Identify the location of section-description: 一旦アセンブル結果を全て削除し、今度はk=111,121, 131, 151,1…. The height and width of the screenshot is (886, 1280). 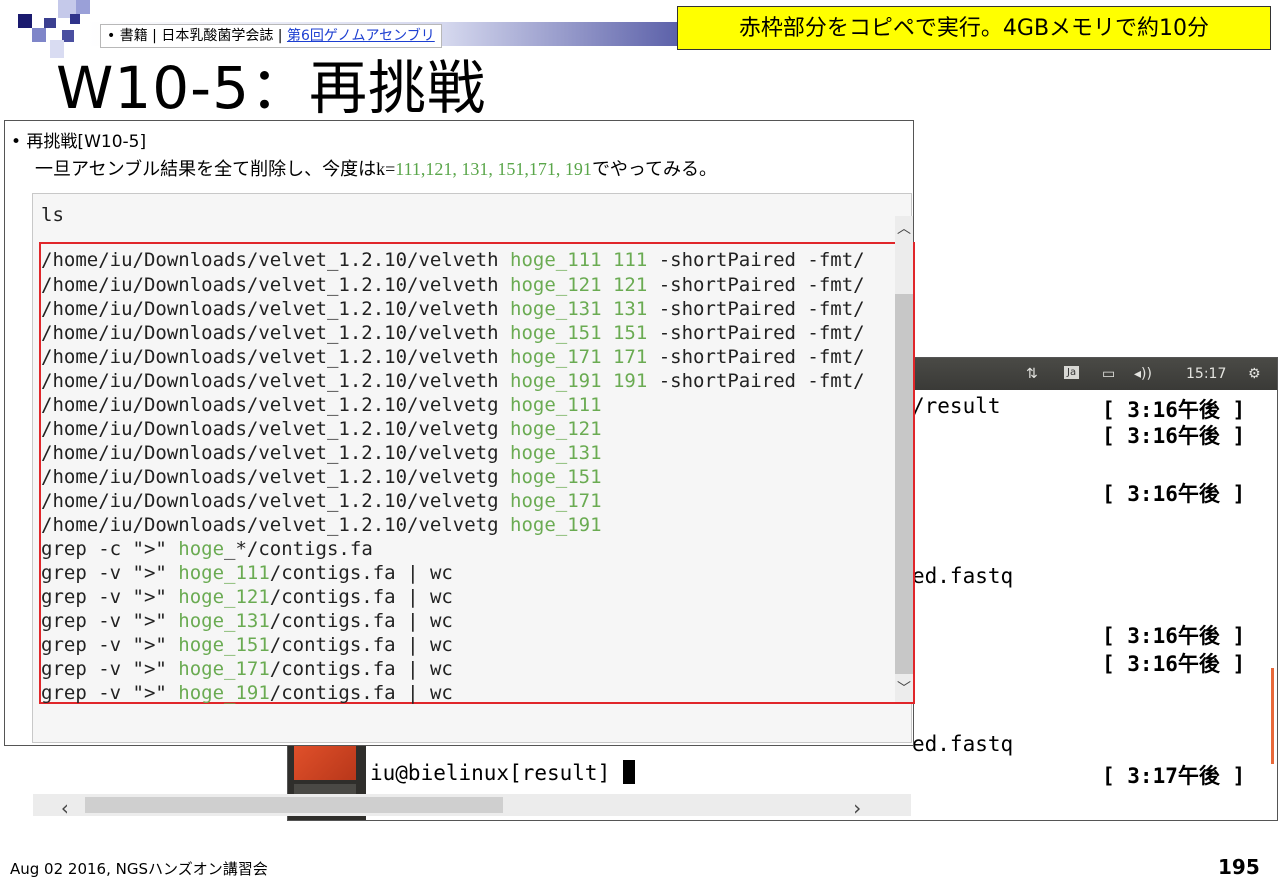
(376, 168).